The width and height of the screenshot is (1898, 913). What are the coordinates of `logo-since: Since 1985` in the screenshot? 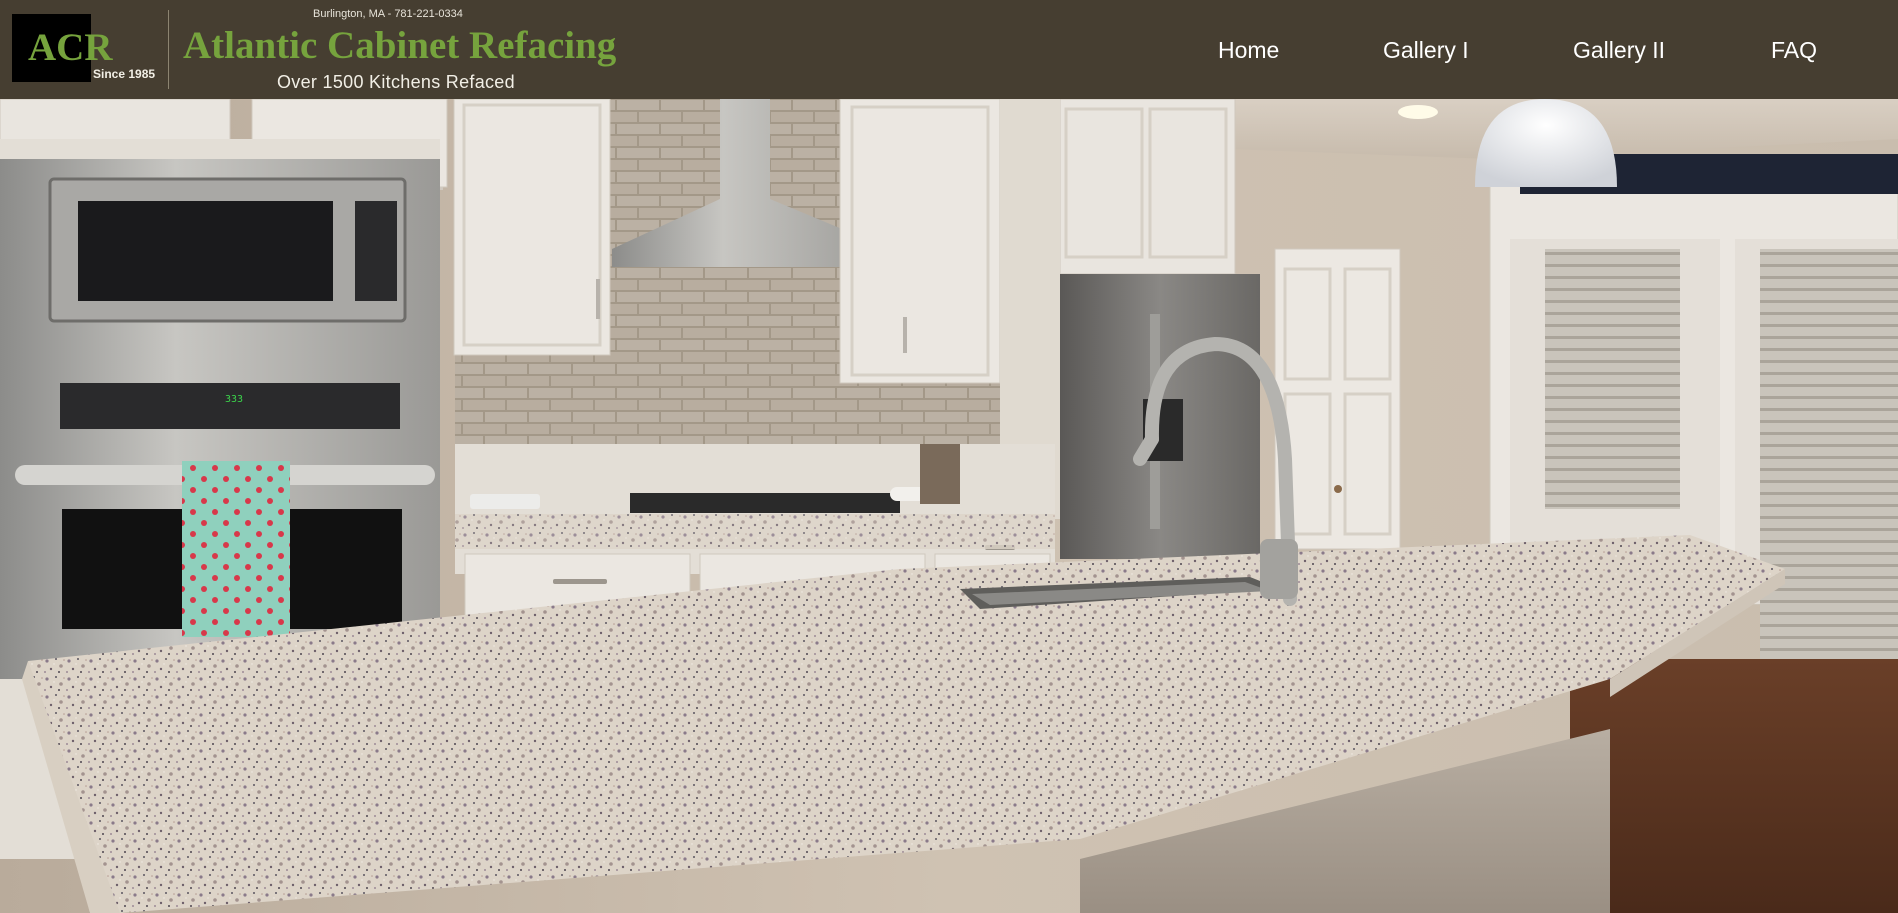 It's located at (124, 74).